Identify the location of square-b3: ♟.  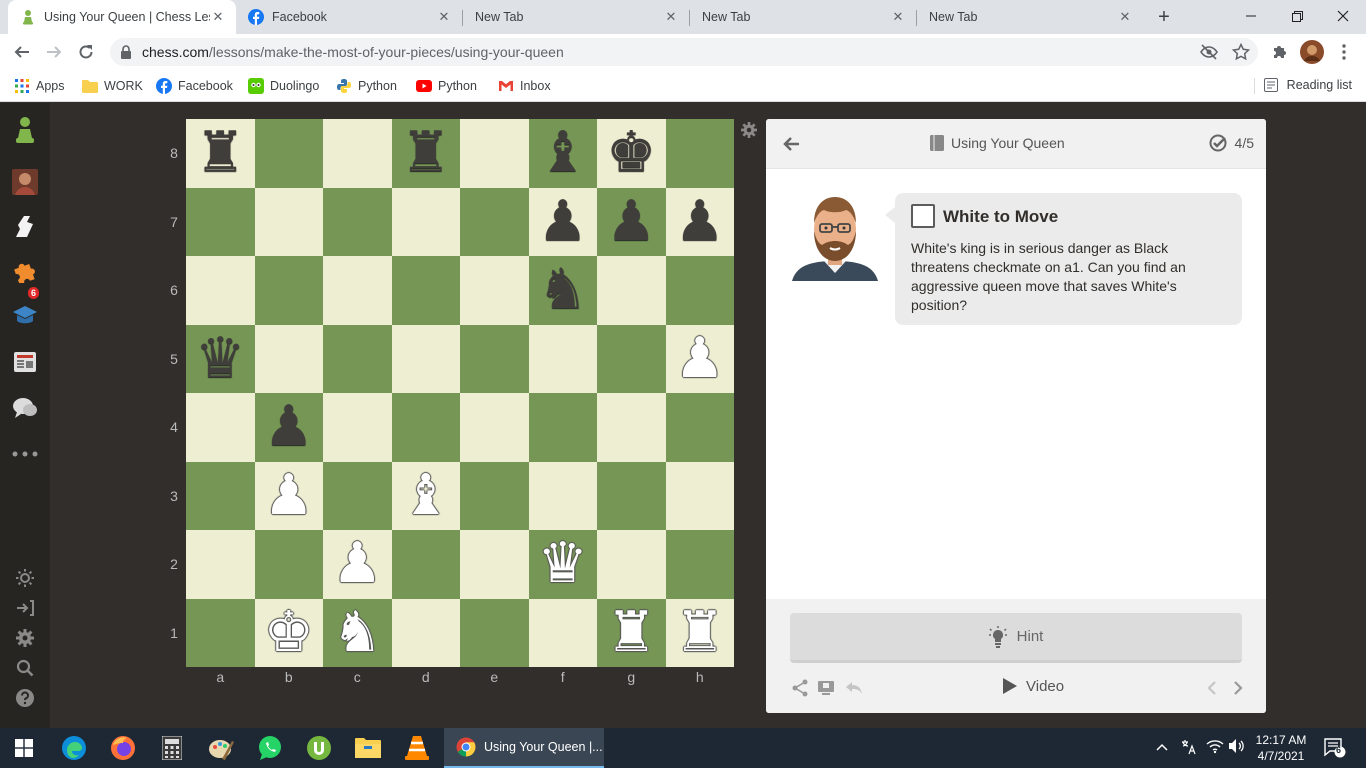
(288, 495).